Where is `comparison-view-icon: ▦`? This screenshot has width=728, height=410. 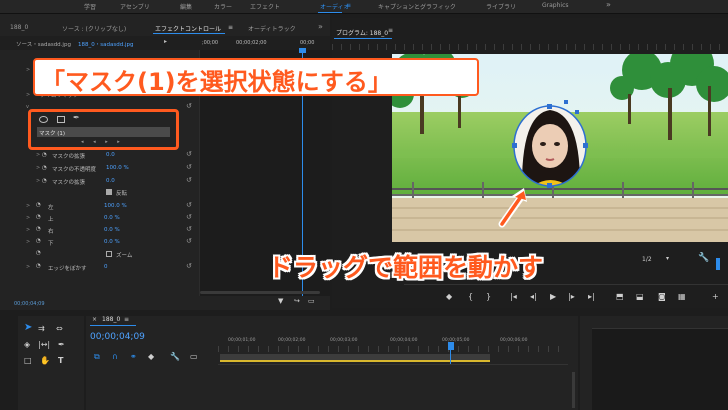
comparison-view-icon: ▦ is located at coordinates (682, 296).